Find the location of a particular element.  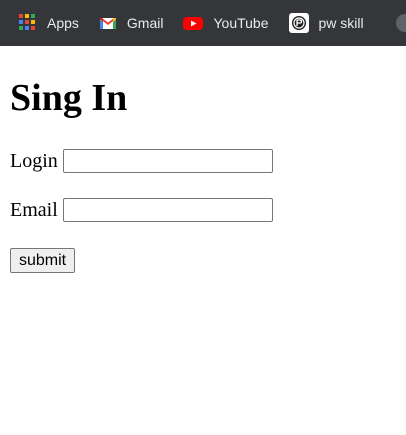

bookmark-gmail: Gmail is located at coordinates (131, 23).